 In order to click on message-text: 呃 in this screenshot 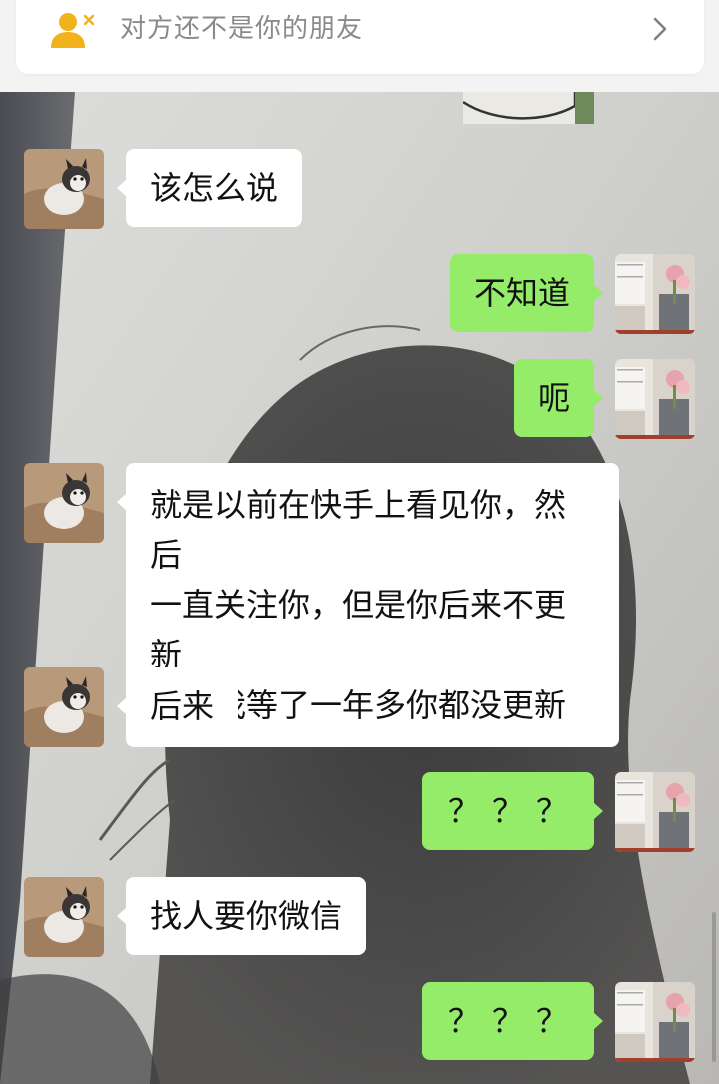, I will do `click(553, 398)`.